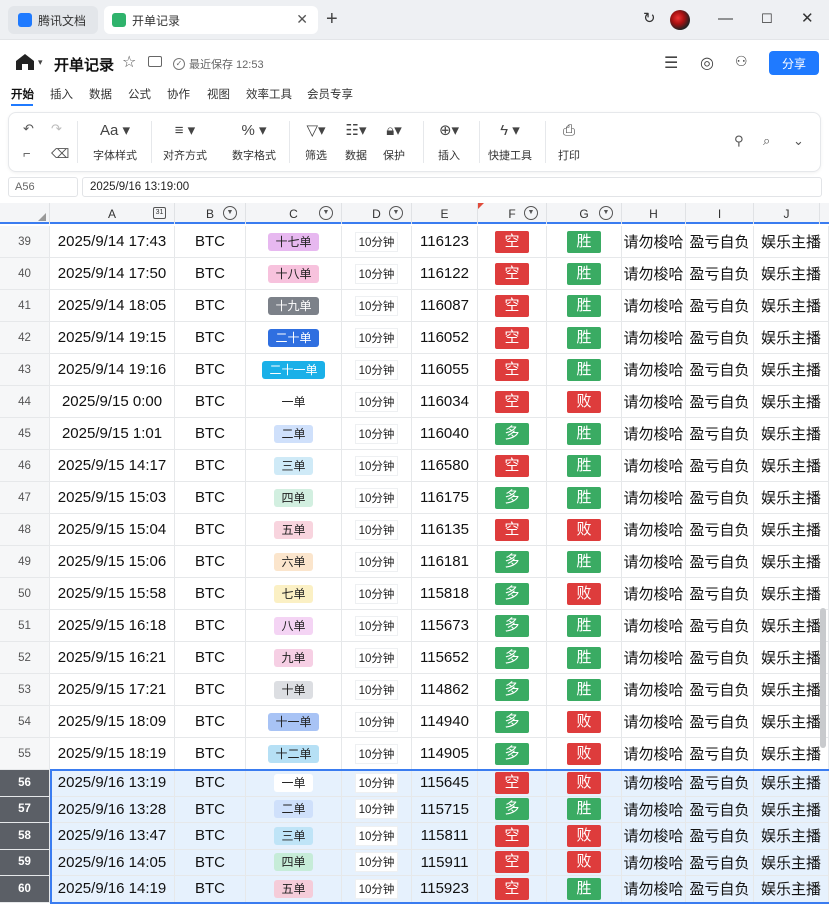 This screenshot has width=829, height=906. Describe the element at coordinates (445, 721) in the screenshot. I see `price-cell: 114940` at that location.